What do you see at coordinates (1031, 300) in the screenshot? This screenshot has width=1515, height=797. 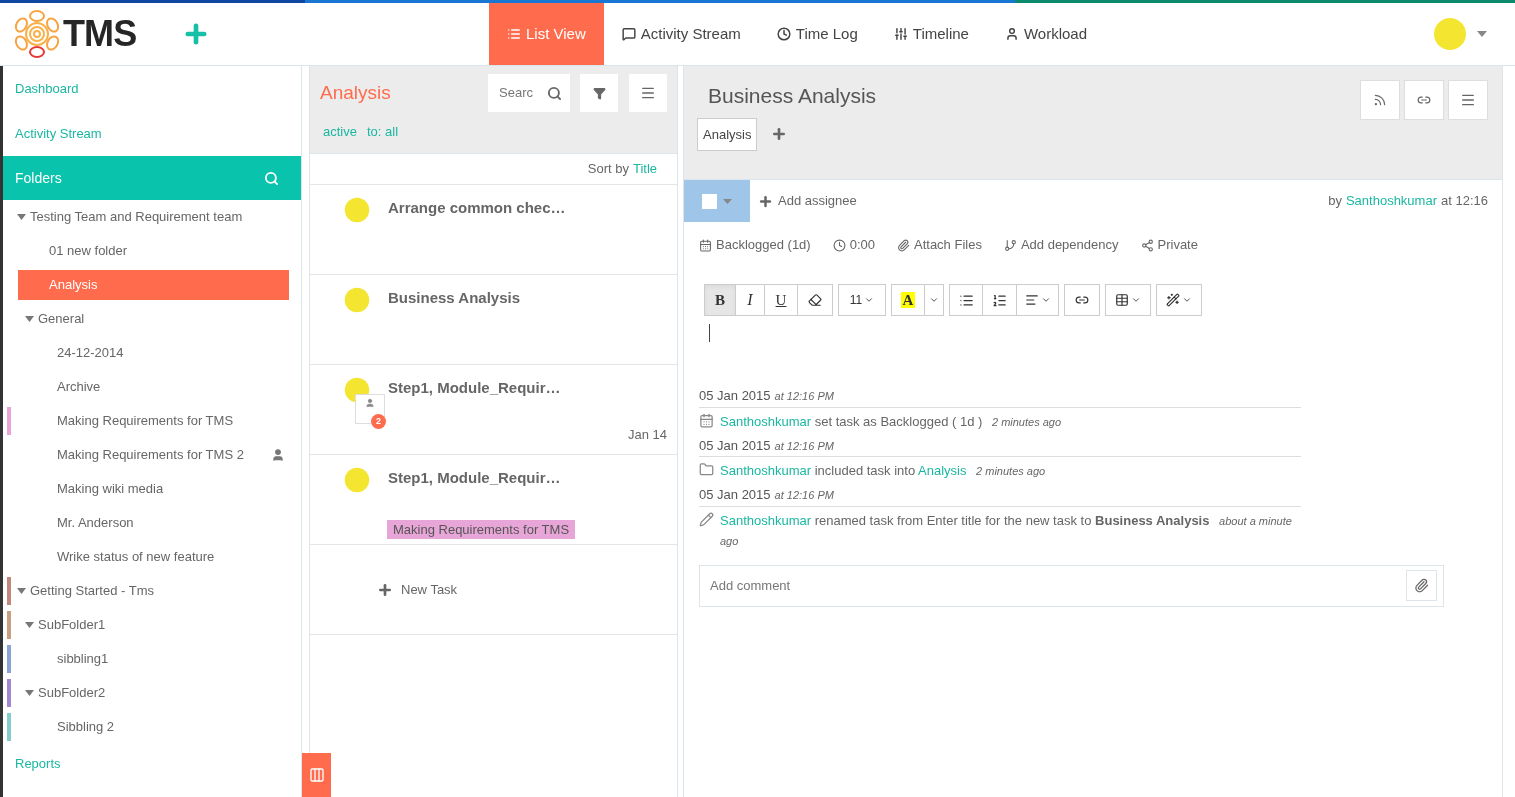 I see `align-left-icon` at bounding box center [1031, 300].